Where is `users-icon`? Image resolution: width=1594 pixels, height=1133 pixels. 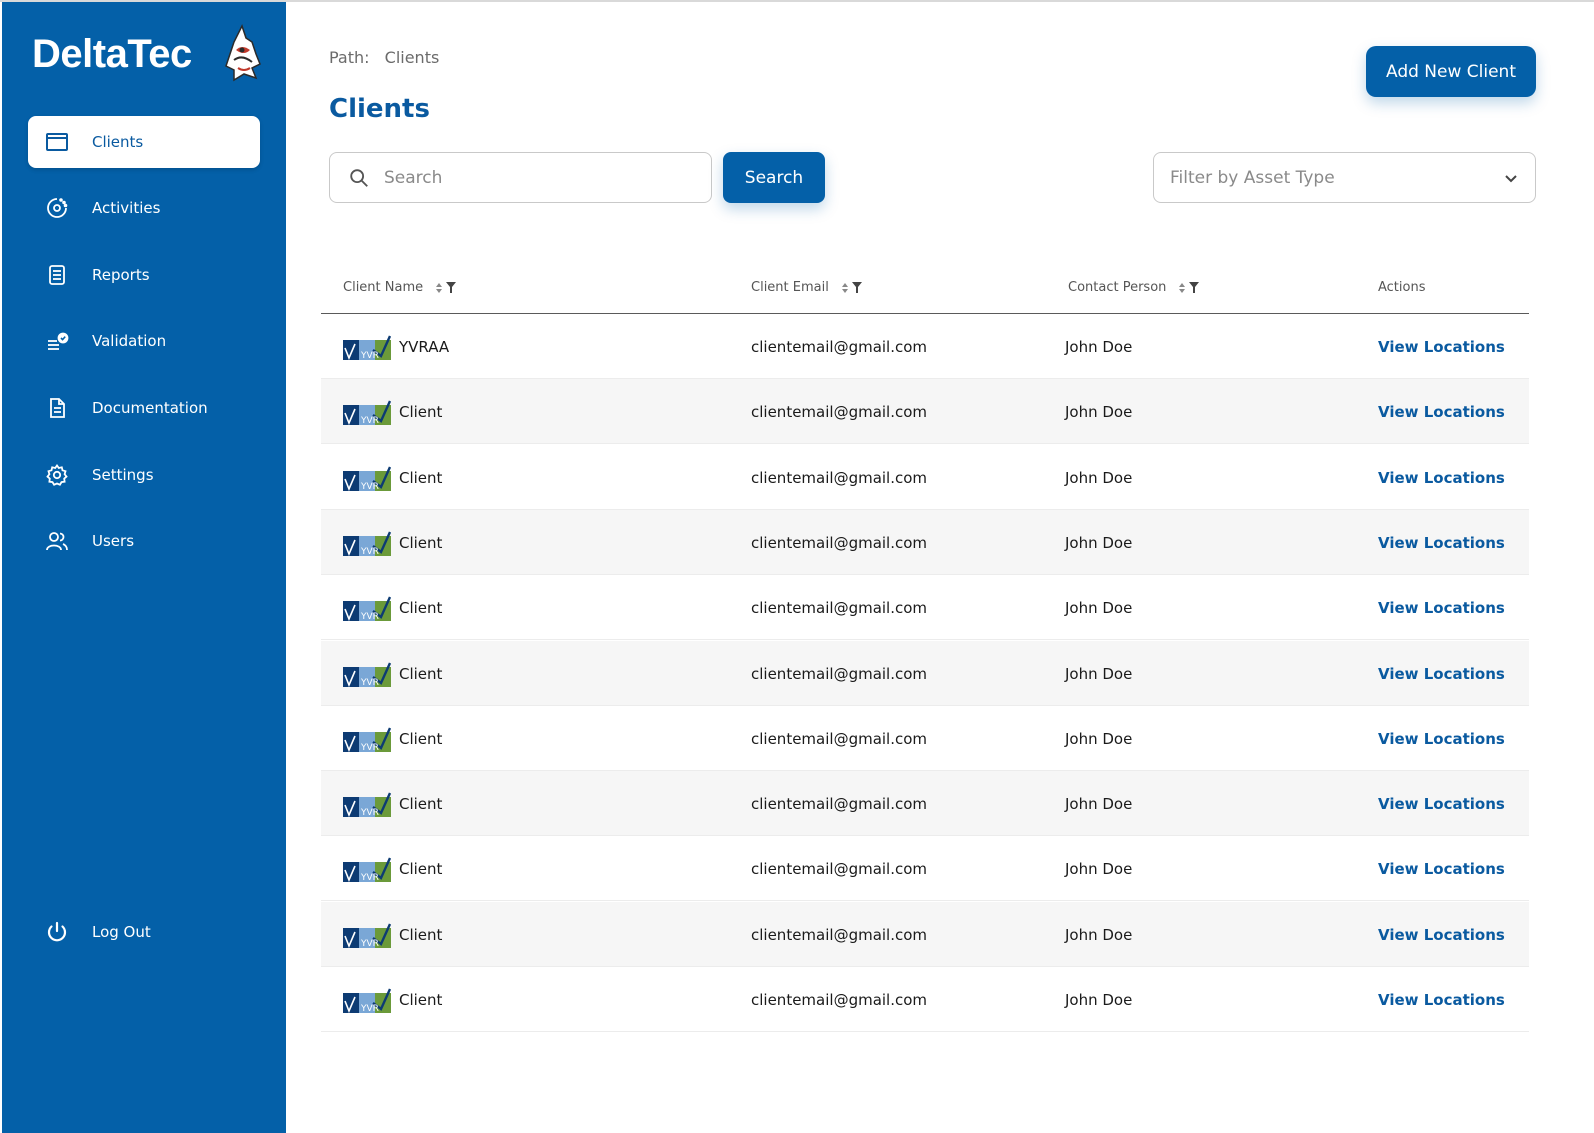 users-icon is located at coordinates (57, 541).